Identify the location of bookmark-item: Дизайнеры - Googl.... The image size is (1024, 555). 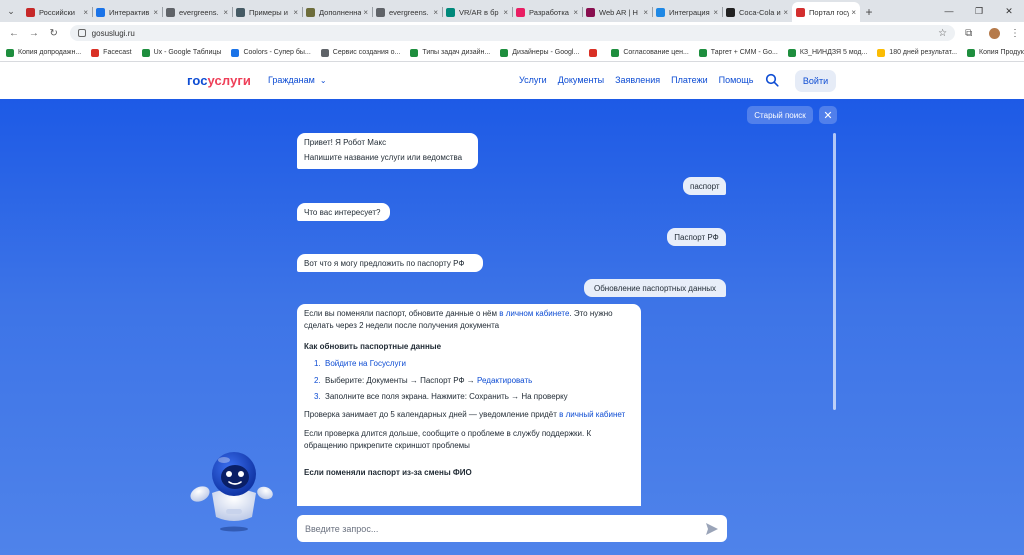
(540, 52).